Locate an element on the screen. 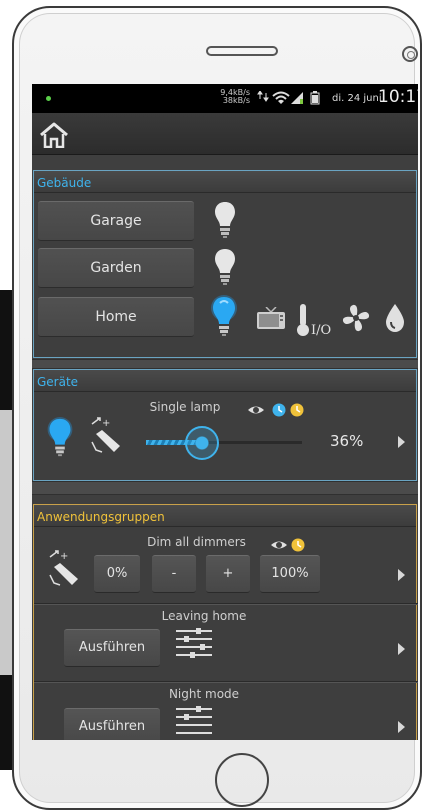 The height and width of the screenshot is (811, 433). single-lamp-value: 36% is located at coordinates (347, 441).